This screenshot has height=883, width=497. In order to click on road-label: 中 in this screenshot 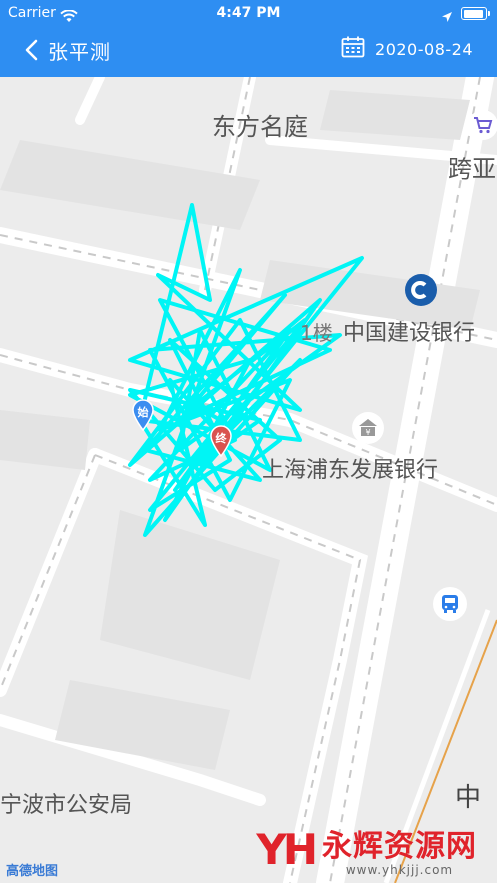, I will do `click(468, 798)`.